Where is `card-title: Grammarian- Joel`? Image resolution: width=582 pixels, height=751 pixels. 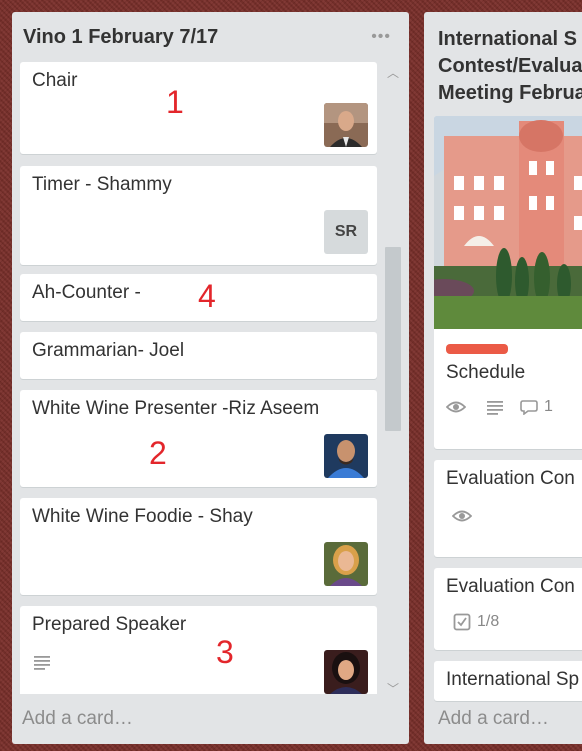 card-title: Grammarian- Joel is located at coordinates (108, 350).